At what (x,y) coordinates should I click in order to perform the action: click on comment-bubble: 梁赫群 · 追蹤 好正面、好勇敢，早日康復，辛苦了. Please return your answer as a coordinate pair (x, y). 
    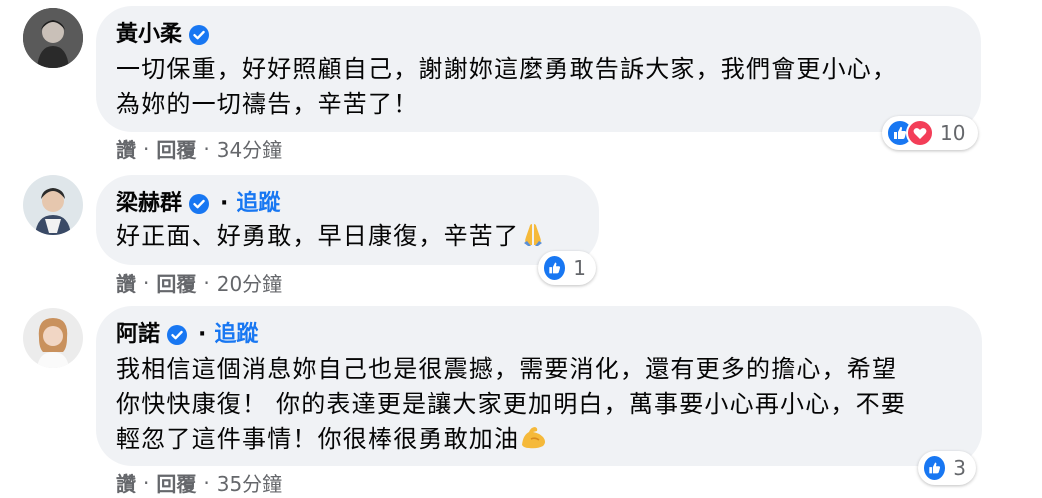
    Looking at the image, I should click on (347, 220).